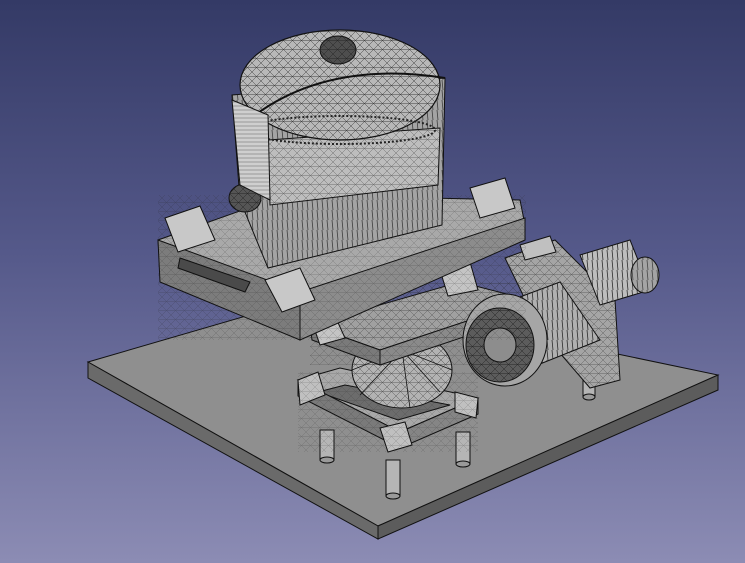 This screenshot has width=745, height=563. What do you see at coordinates (337, 149) in the screenshot?
I see `main-housing` at bounding box center [337, 149].